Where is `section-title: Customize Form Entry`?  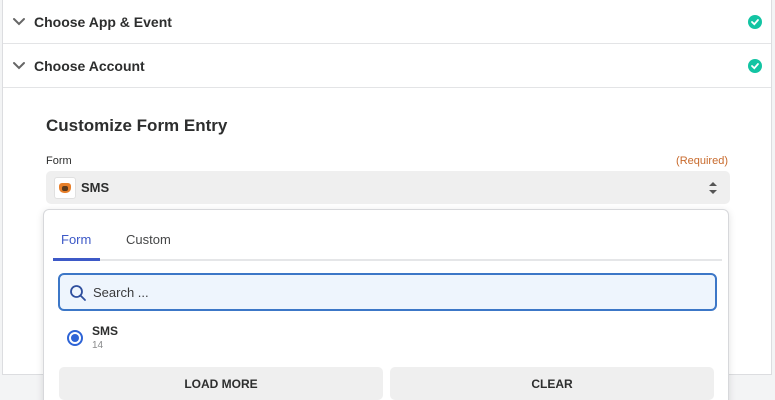
section-title: Customize Form Entry is located at coordinates (137, 125).